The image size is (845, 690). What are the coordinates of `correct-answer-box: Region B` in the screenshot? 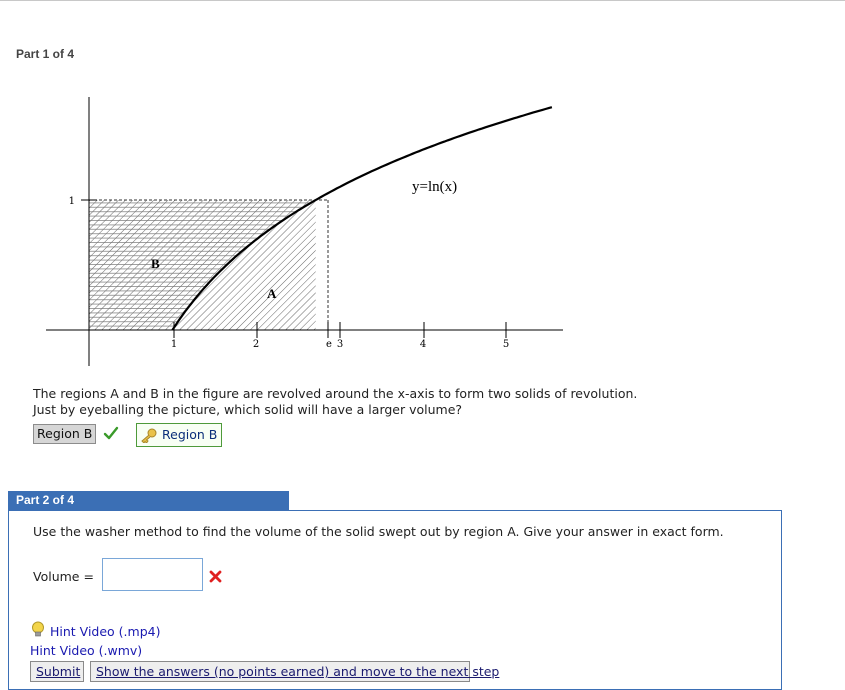 It's located at (179, 435).